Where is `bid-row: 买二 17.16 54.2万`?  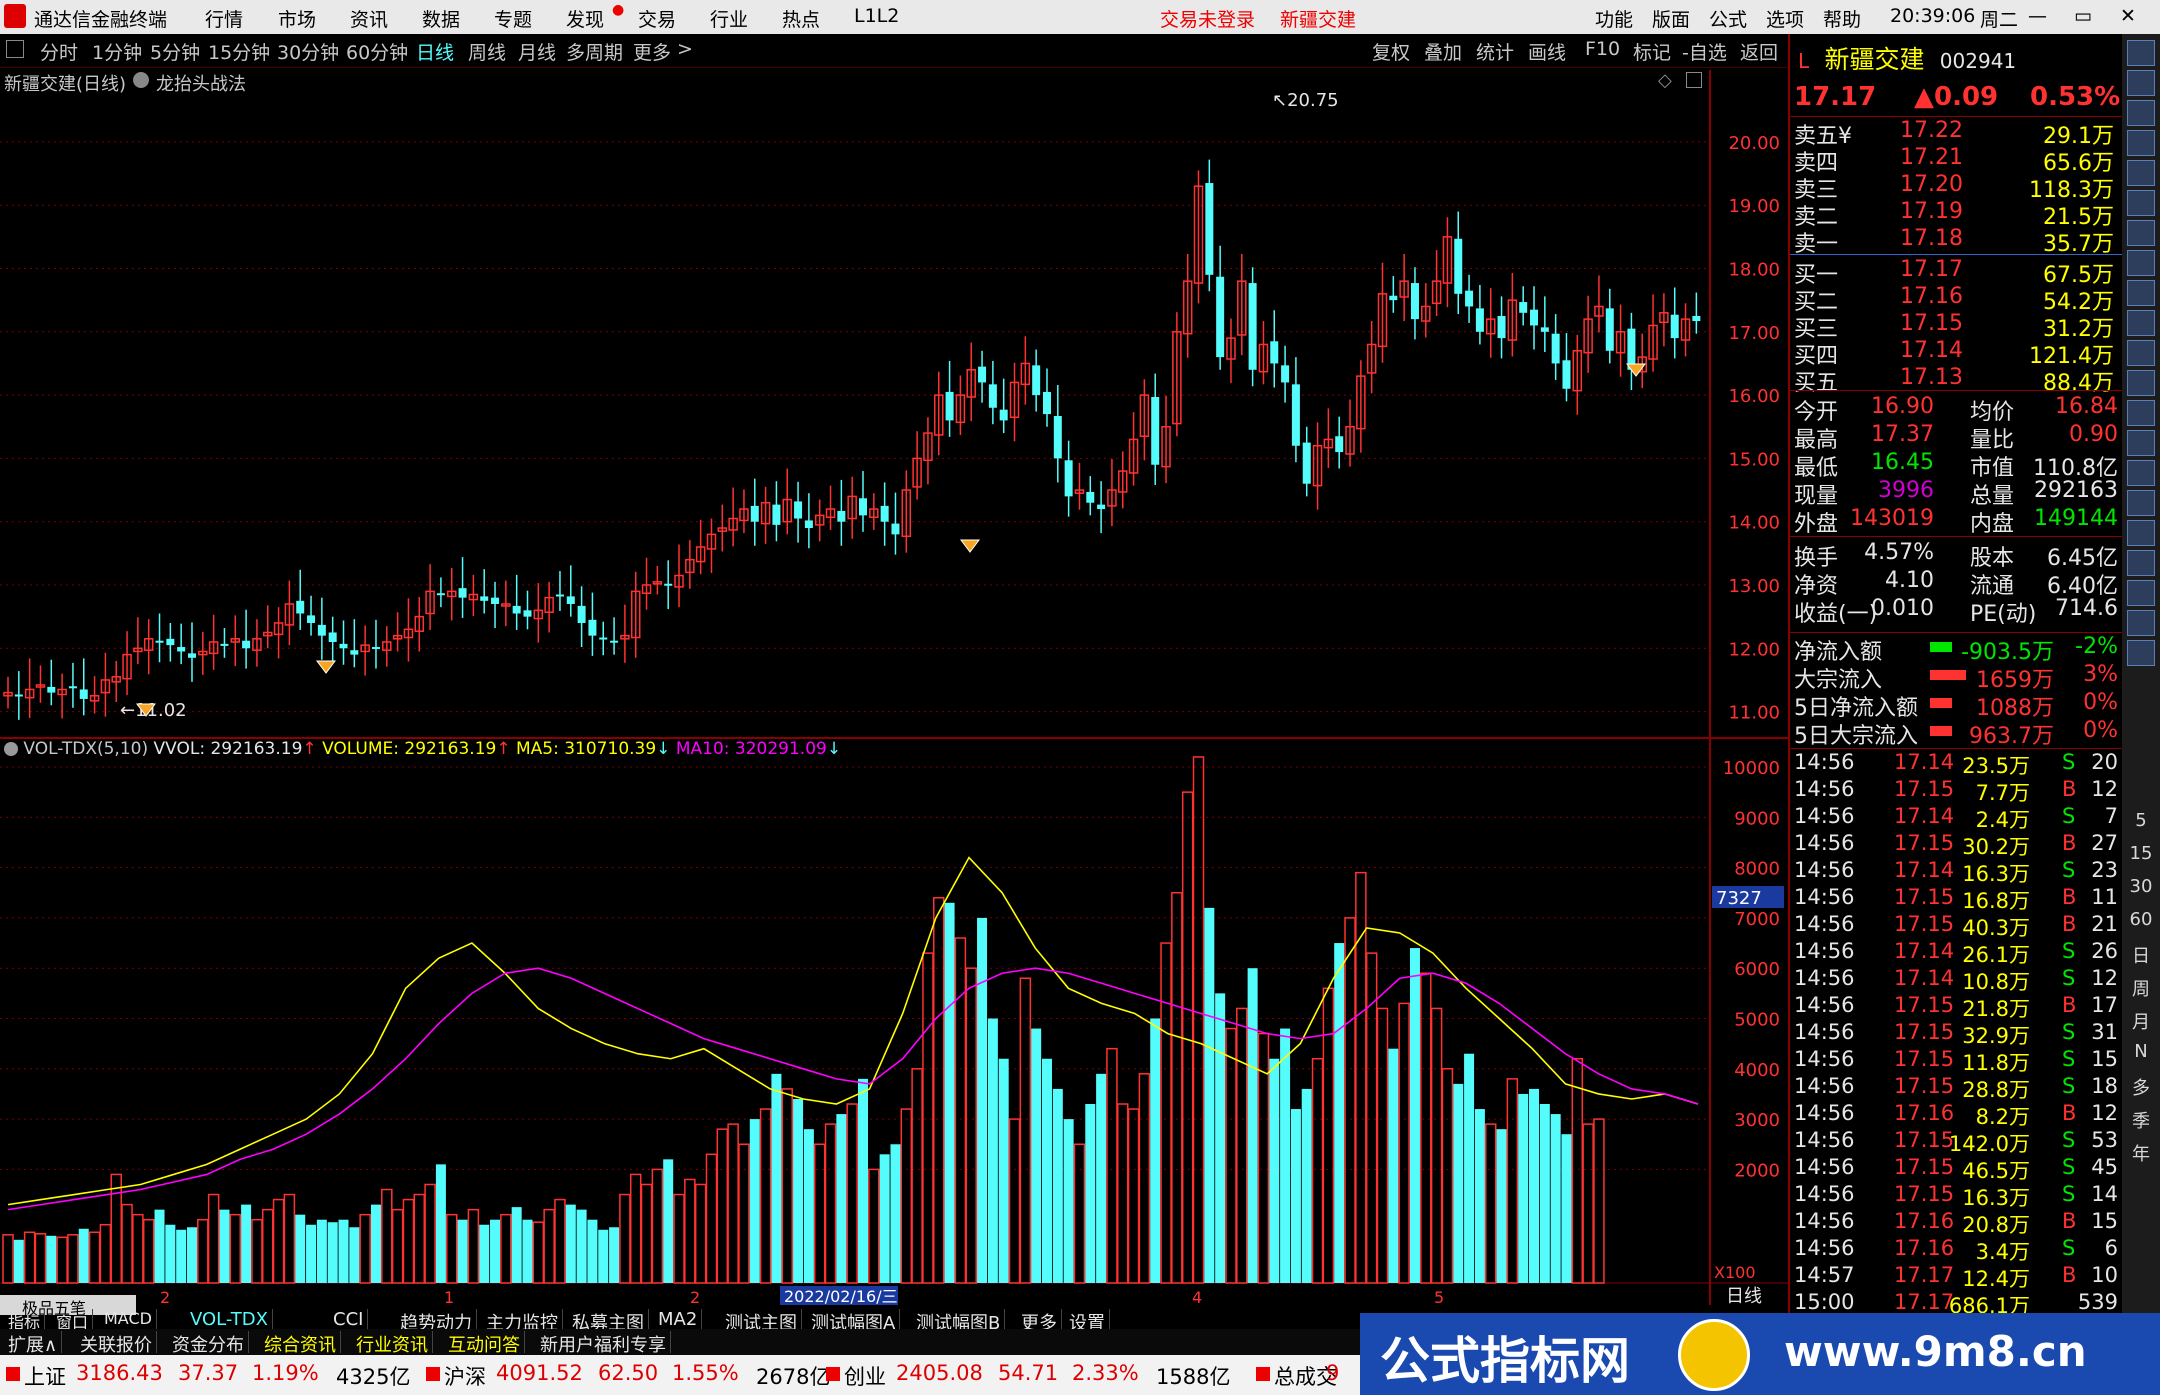
bid-row: 买二 17.16 54.2万 is located at coordinates (1957, 299).